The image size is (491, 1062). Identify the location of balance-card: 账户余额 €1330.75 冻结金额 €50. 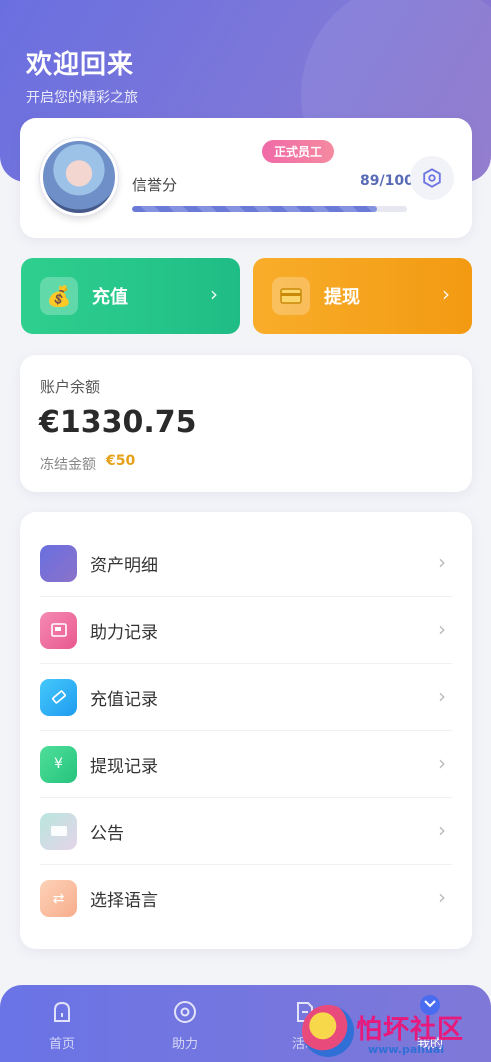
(246, 423).